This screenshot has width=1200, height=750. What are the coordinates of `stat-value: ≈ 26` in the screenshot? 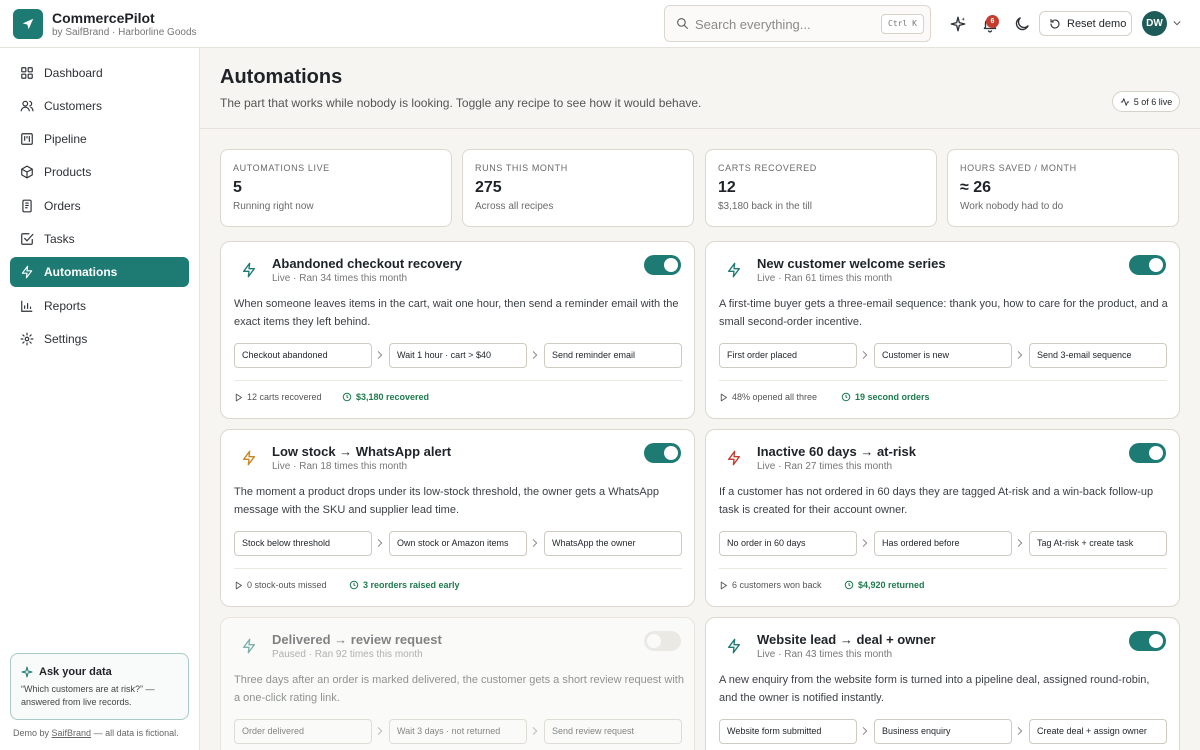 It's located at (976, 187).